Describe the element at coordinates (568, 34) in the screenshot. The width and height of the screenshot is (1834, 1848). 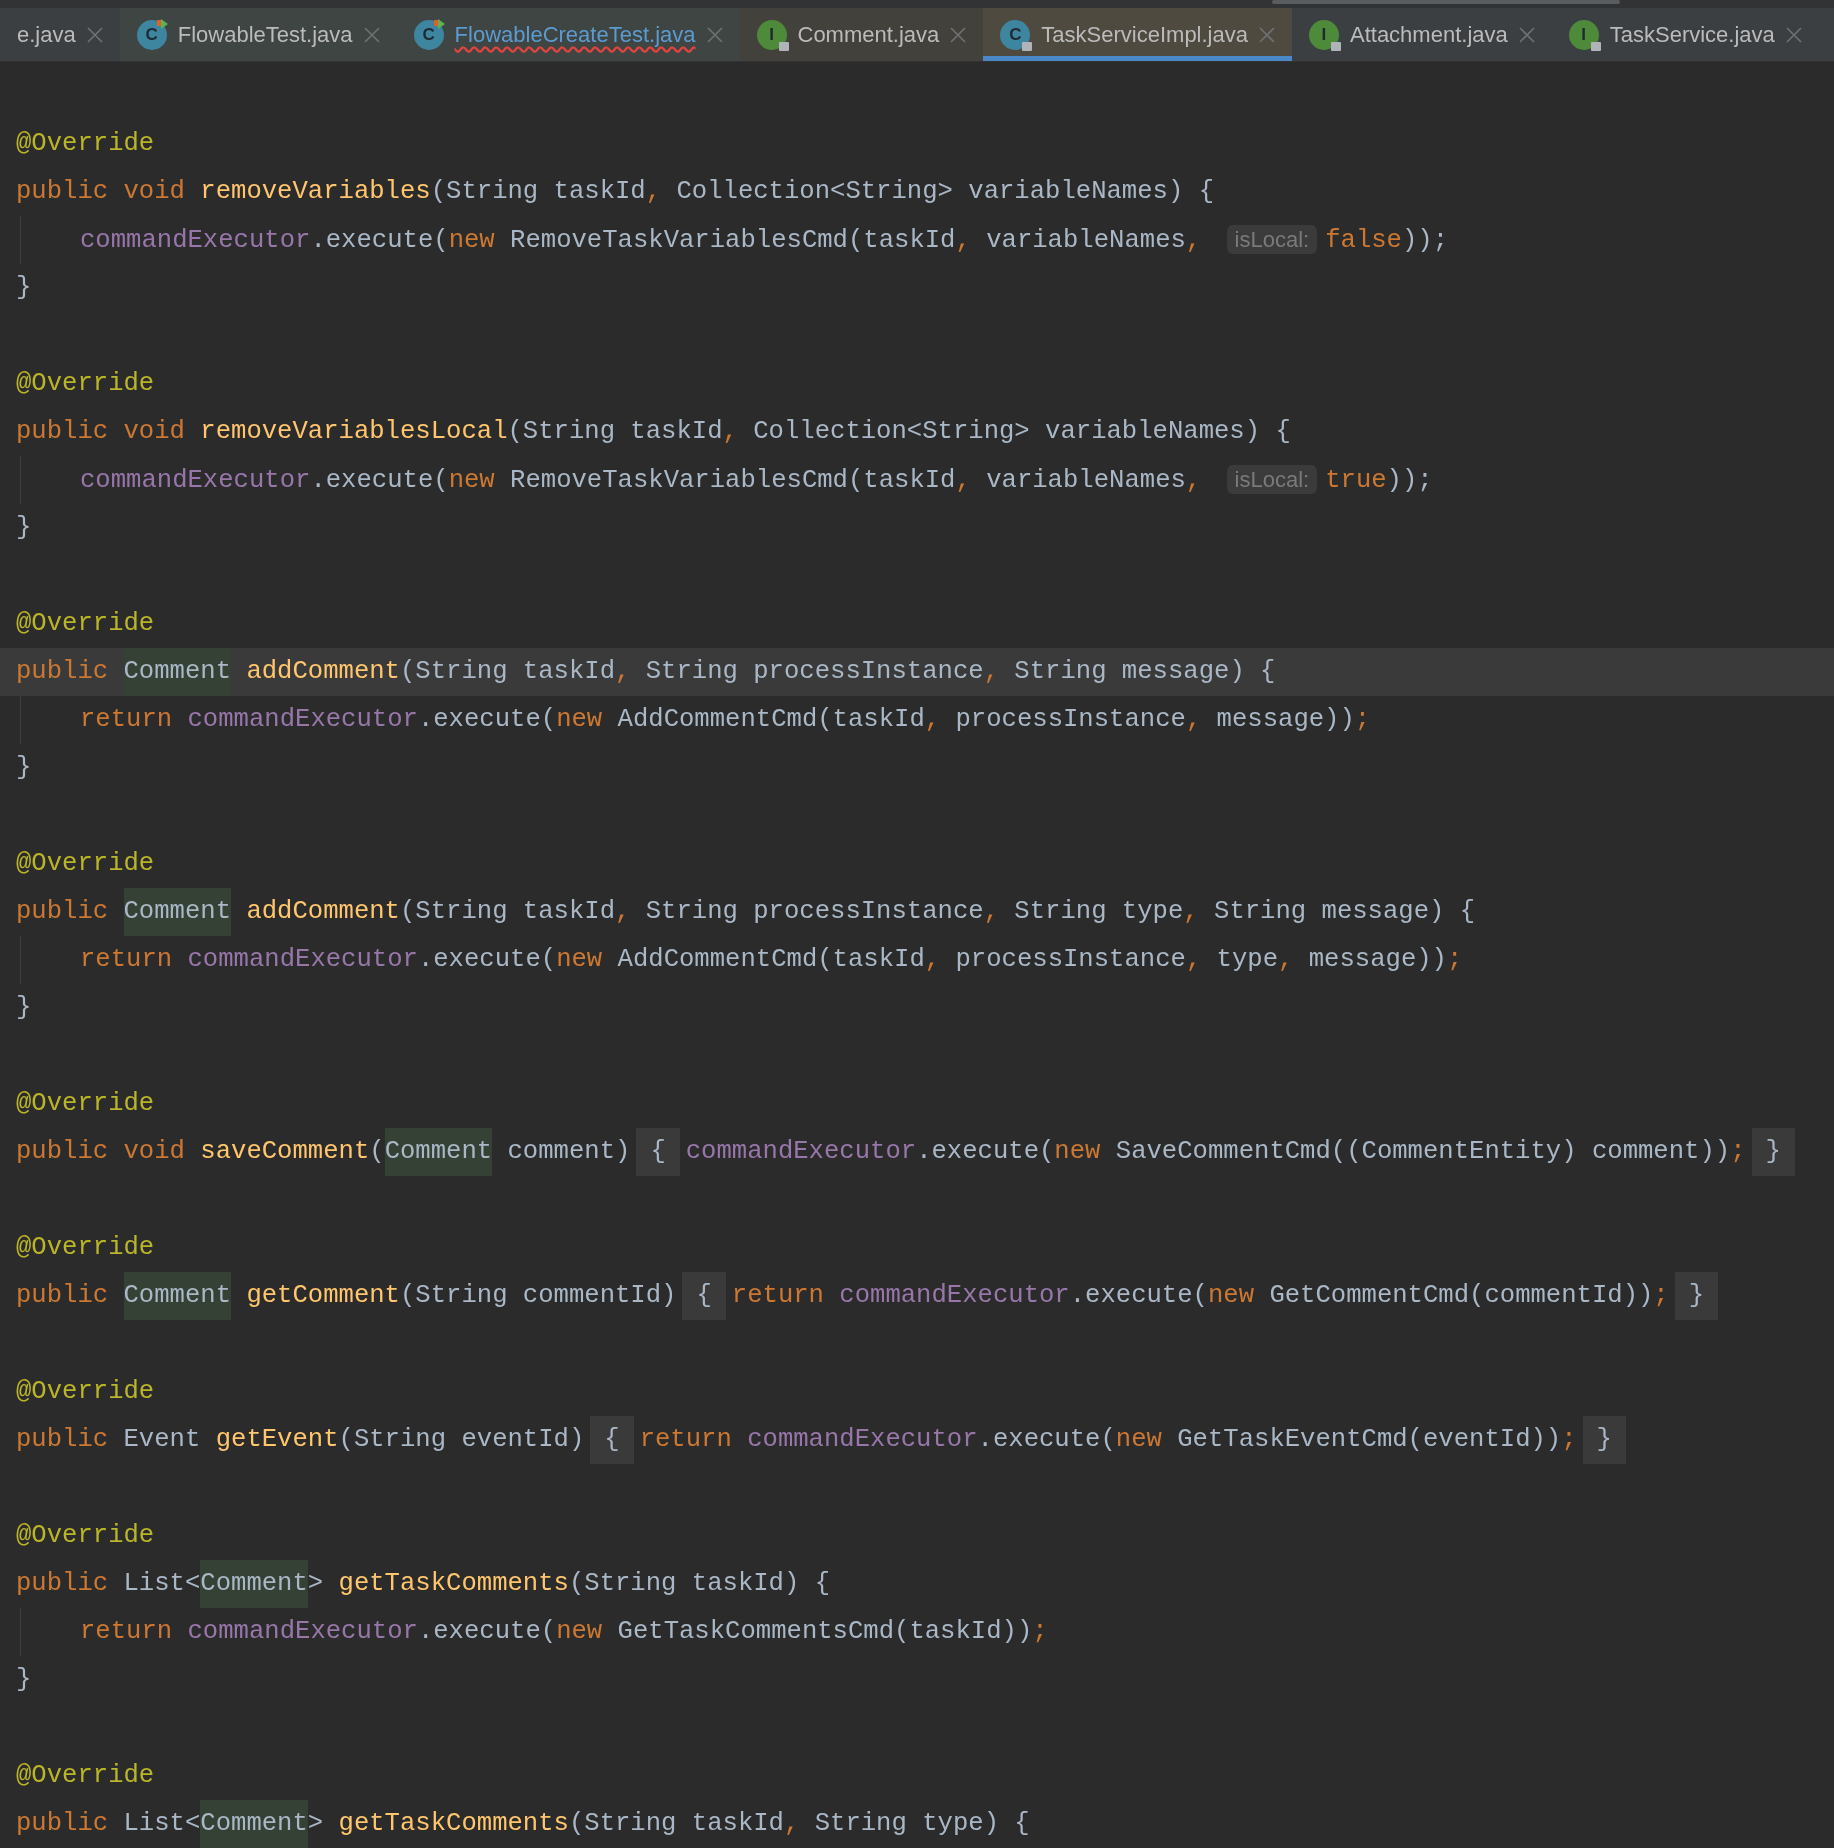
I see `editor-tab: C FlowableCreateTest.java` at that location.